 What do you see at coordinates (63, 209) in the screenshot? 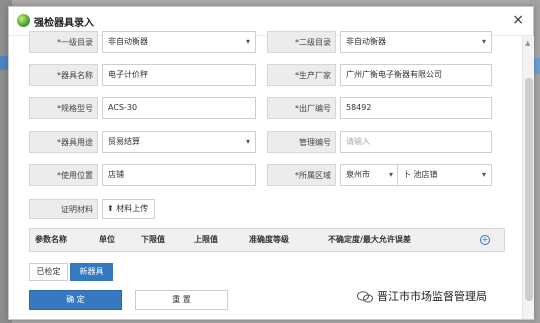
I see `proof-label: 证明材料` at bounding box center [63, 209].